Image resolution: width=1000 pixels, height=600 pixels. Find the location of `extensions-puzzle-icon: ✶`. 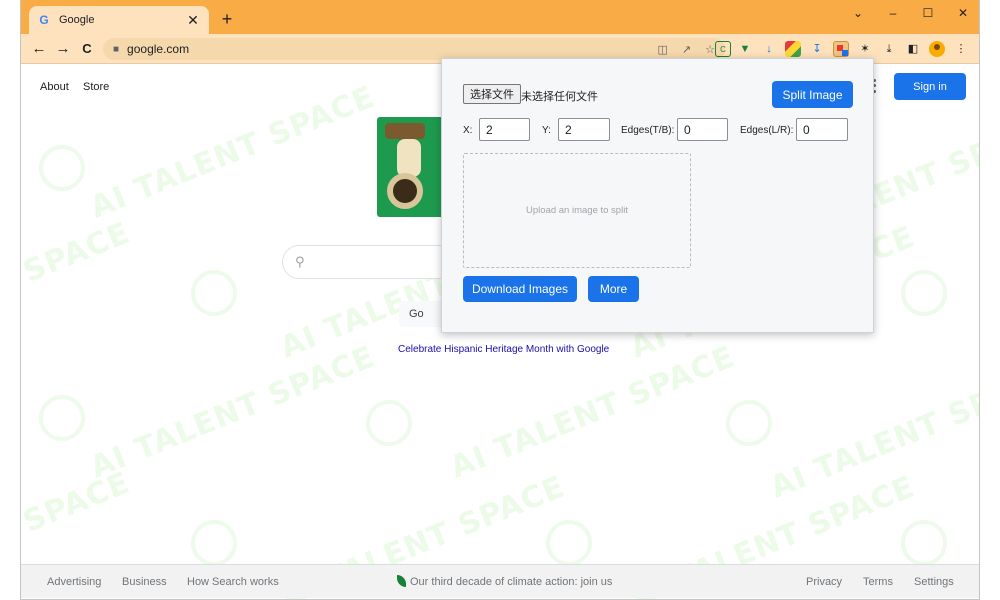

extensions-puzzle-icon: ✶ is located at coordinates (865, 49).